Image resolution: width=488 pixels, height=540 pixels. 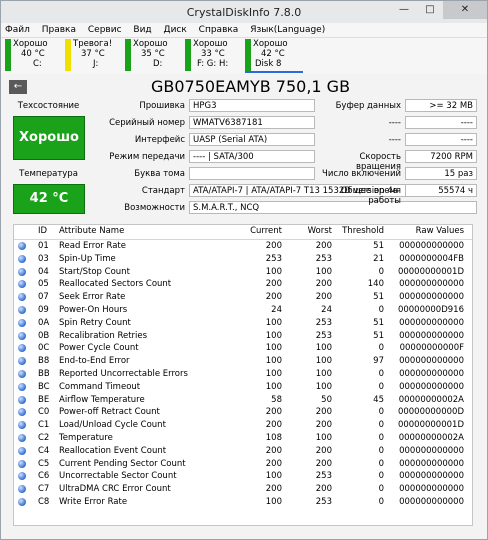 I want to click on disk-tab-j: Тревога! 37 °C J:, so click(x=94, y=55).